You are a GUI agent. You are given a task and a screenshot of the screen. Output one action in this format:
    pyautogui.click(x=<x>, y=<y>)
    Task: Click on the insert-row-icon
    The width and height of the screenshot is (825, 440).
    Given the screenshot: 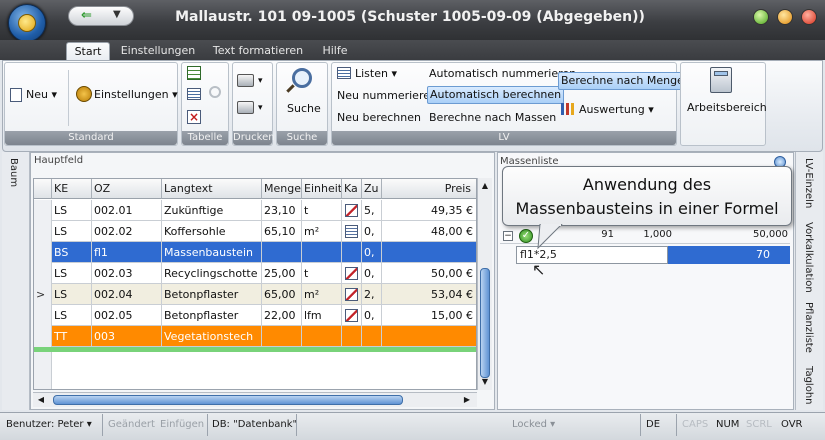 What is the action you would take?
    pyautogui.click(x=194, y=73)
    